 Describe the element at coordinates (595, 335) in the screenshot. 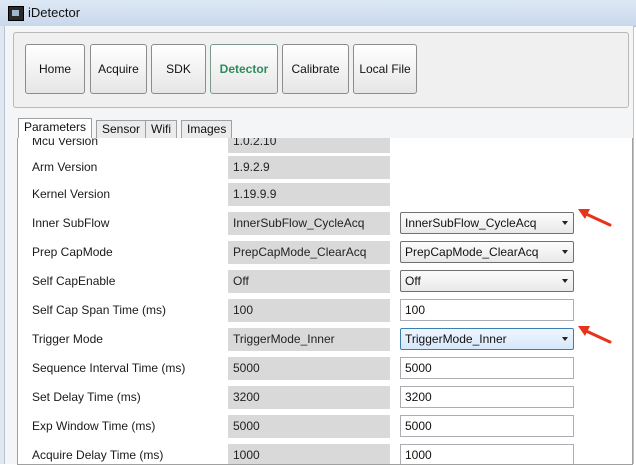

I see `annotation-arrow-trigger-mode` at that location.